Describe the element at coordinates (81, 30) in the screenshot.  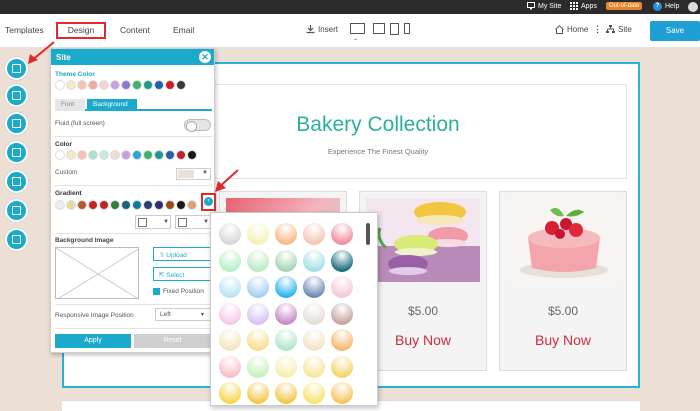
I see `tab-design: Design` at that location.